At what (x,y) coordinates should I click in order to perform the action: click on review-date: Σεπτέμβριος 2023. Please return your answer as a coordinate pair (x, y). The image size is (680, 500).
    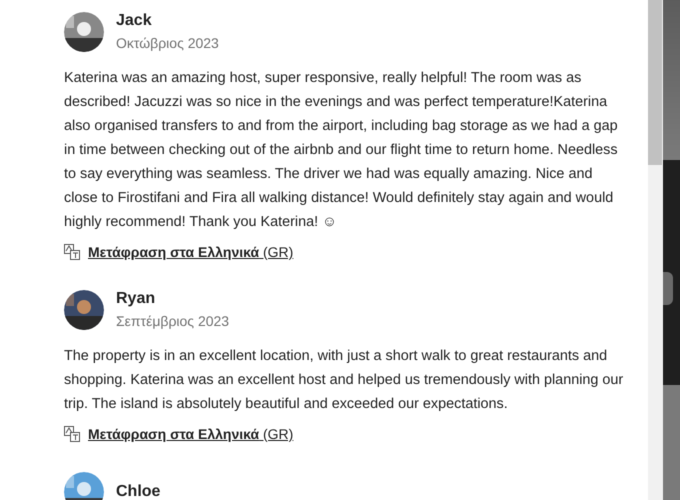
    Looking at the image, I should click on (173, 321).